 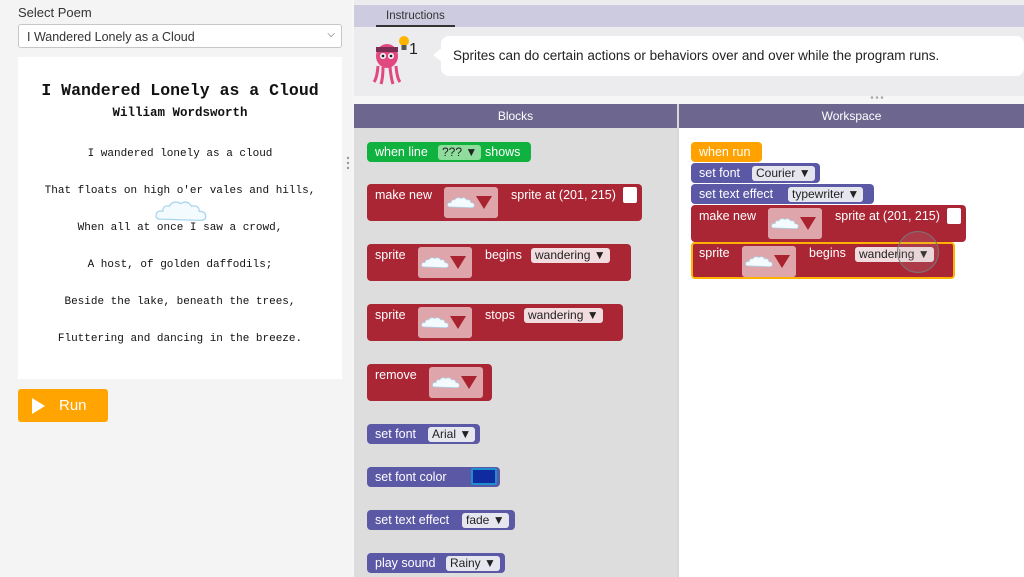 I want to click on play-sound-block: play sound Rainy ▼, so click(x=436, y=563).